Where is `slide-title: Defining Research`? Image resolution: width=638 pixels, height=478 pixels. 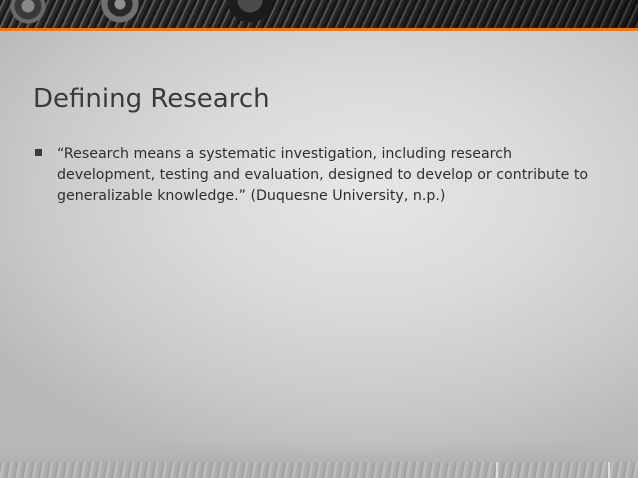 slide-title: Defining Research is located at coordinates (151, 99).